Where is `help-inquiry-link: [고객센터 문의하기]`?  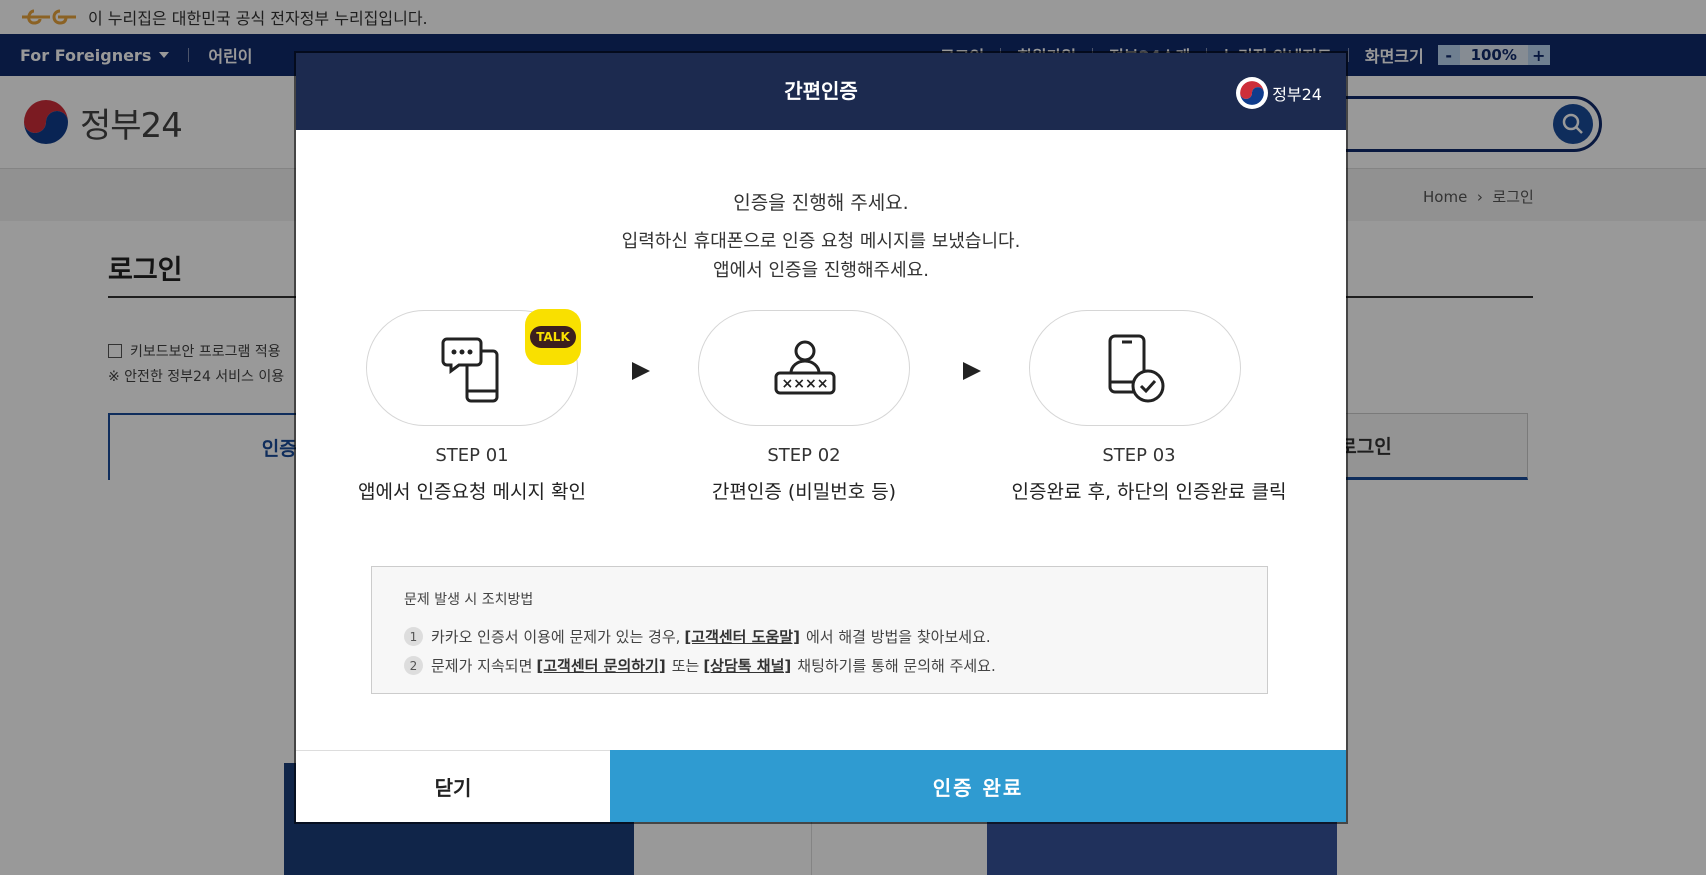
help-inquiry-link: [고객센터 문의하기] is located at coordinates (600, 665).